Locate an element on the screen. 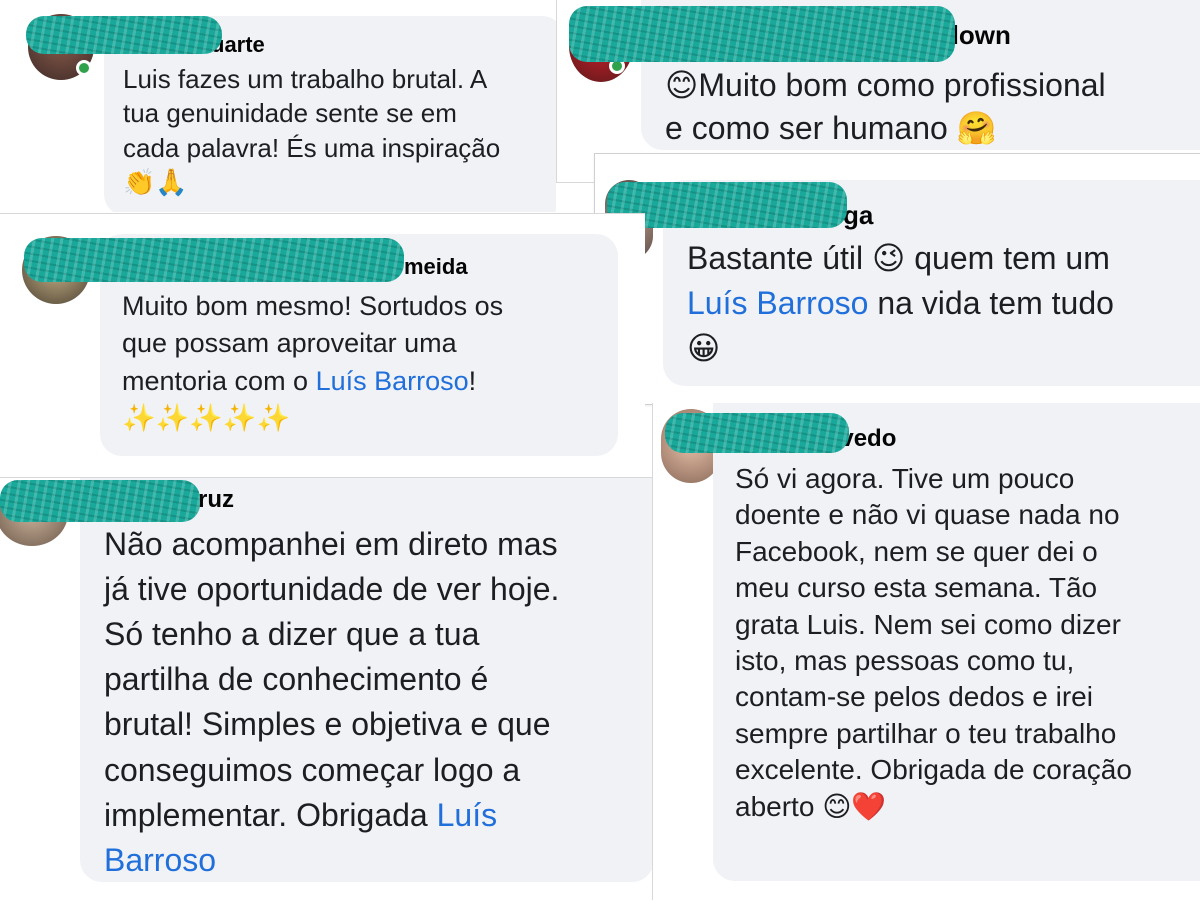  grinning-emoji-icon: 😀 is located at coordinates (704, 347).